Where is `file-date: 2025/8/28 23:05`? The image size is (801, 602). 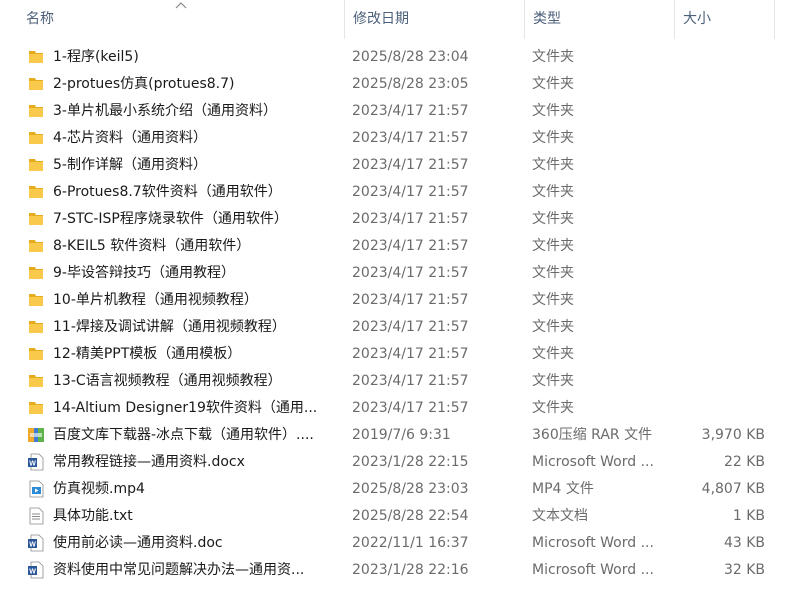 file-date: 2025/8/28 23:05 is located at coordinates (410, 84).